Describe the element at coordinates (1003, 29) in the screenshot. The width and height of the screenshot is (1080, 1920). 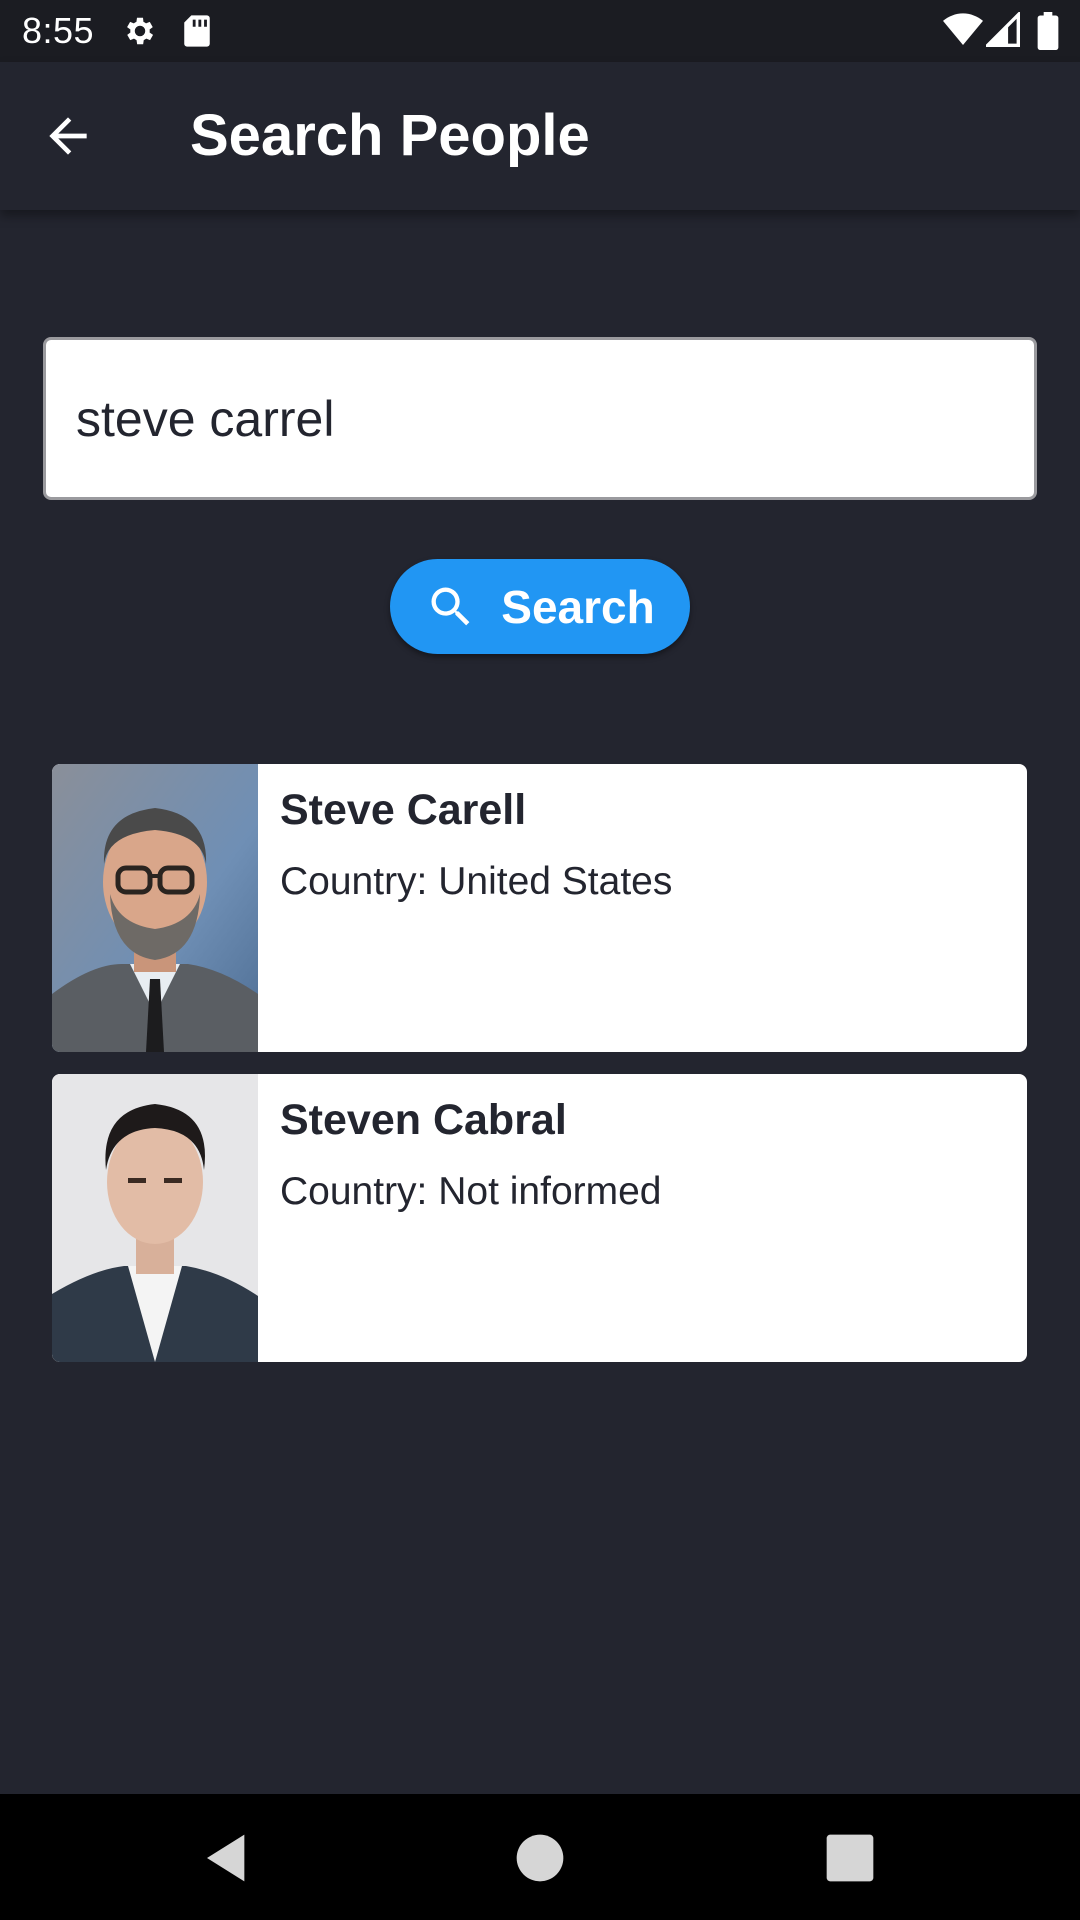
I see `signal-icon` at that location.